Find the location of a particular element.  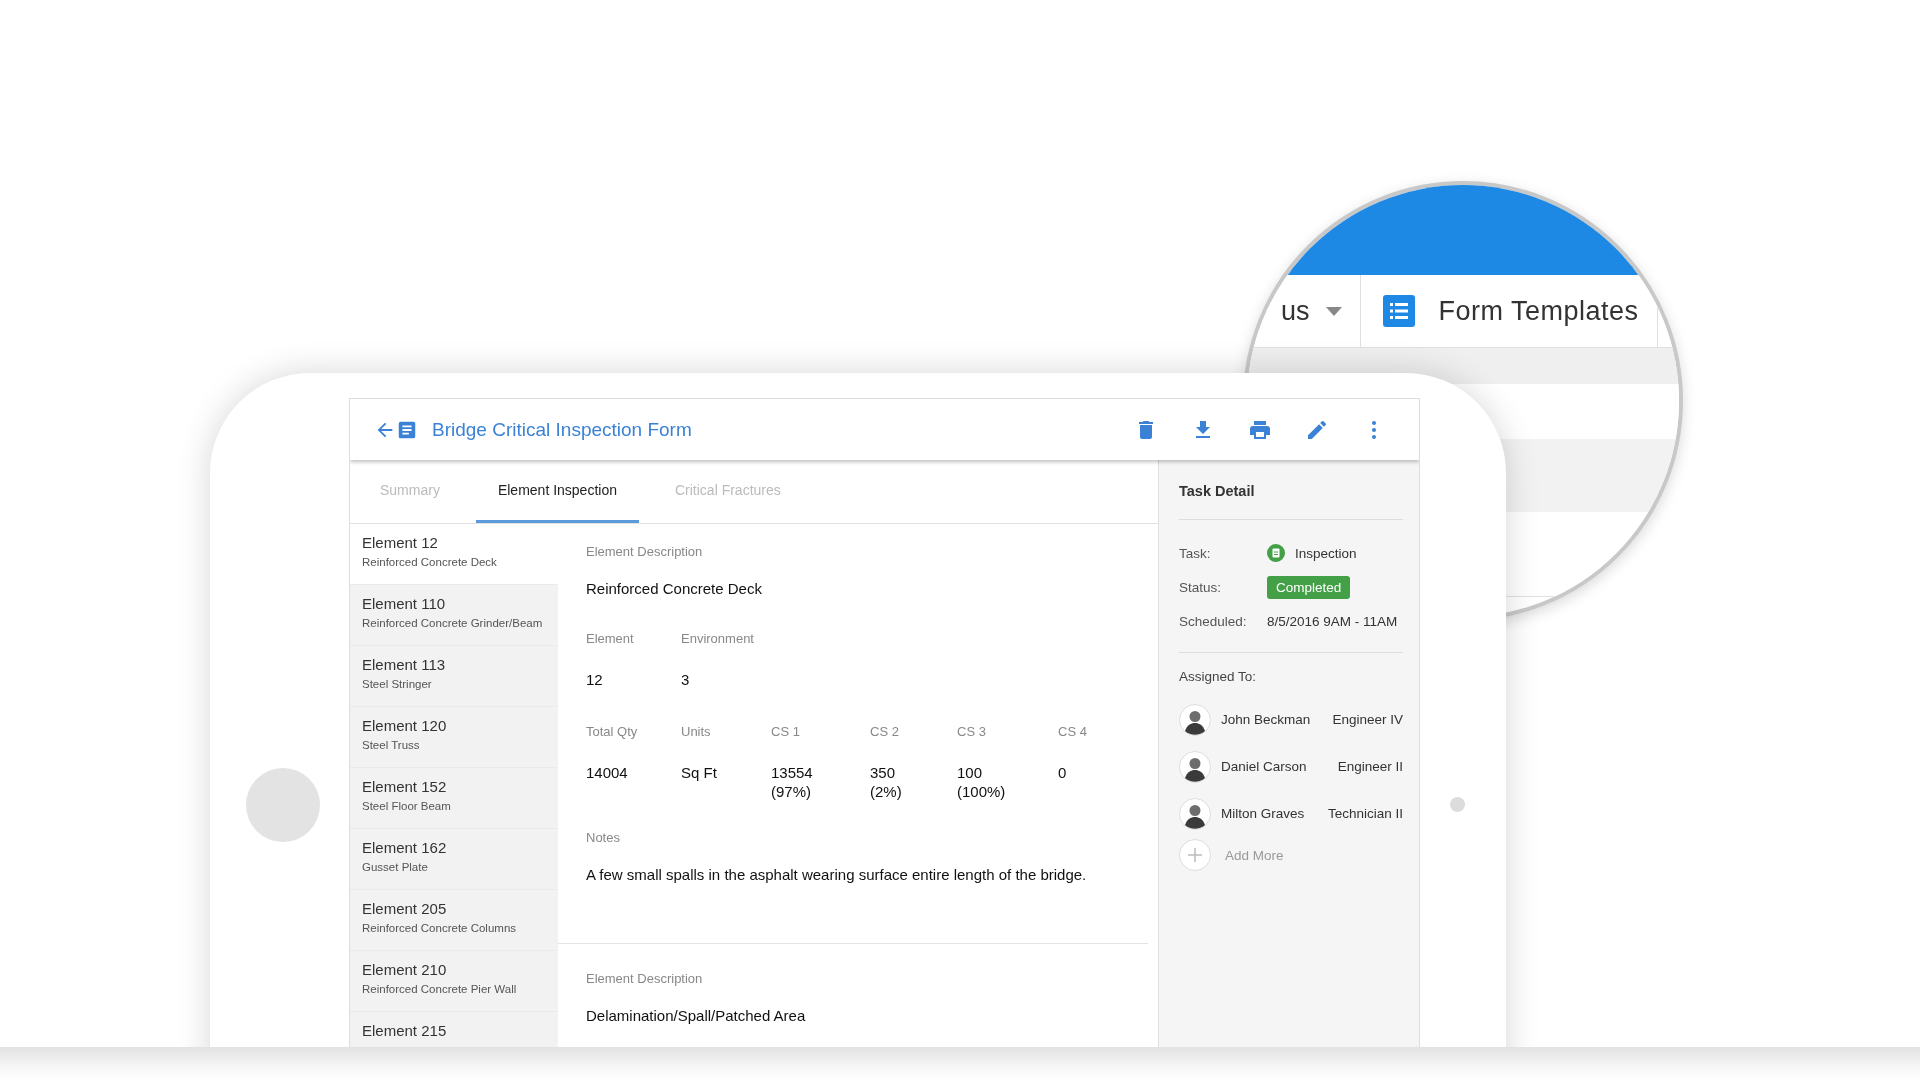

field-label: CS 1 is located at coordinates (786, 731).